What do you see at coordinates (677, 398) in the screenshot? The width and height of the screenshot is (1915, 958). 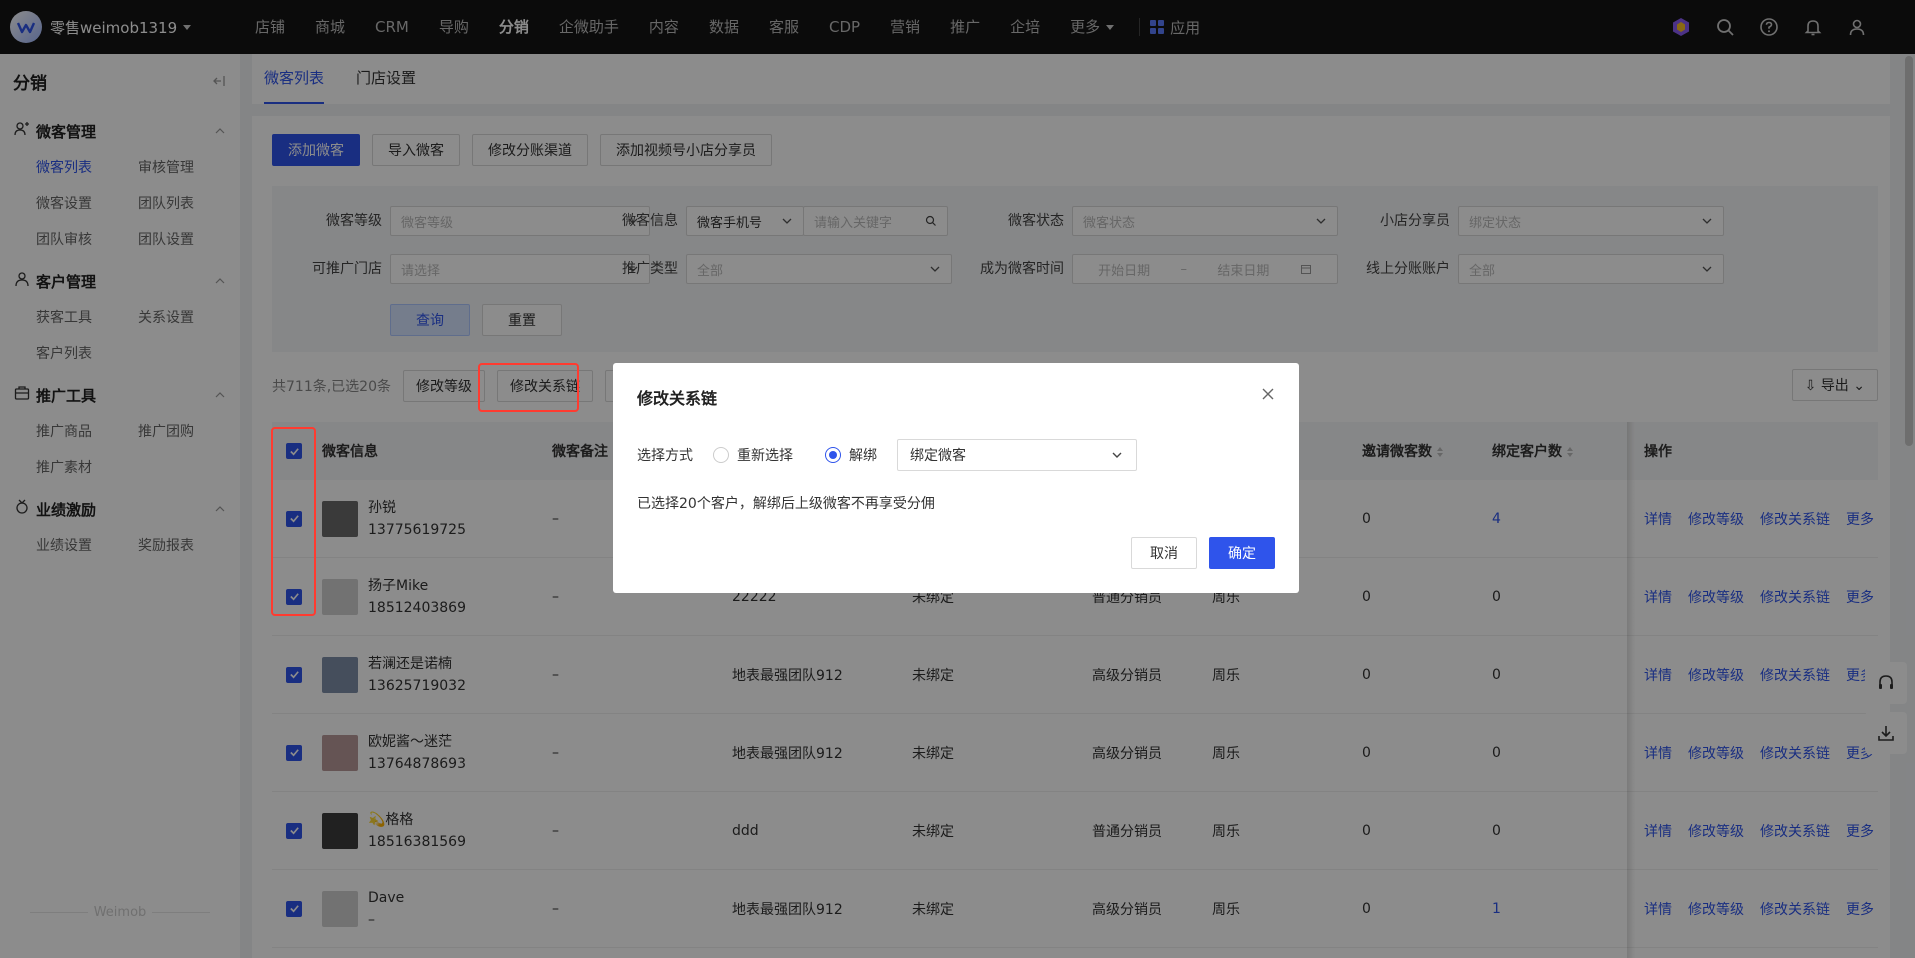 I see `modal-title: 修改关系链` at bounding box center [677, 398].